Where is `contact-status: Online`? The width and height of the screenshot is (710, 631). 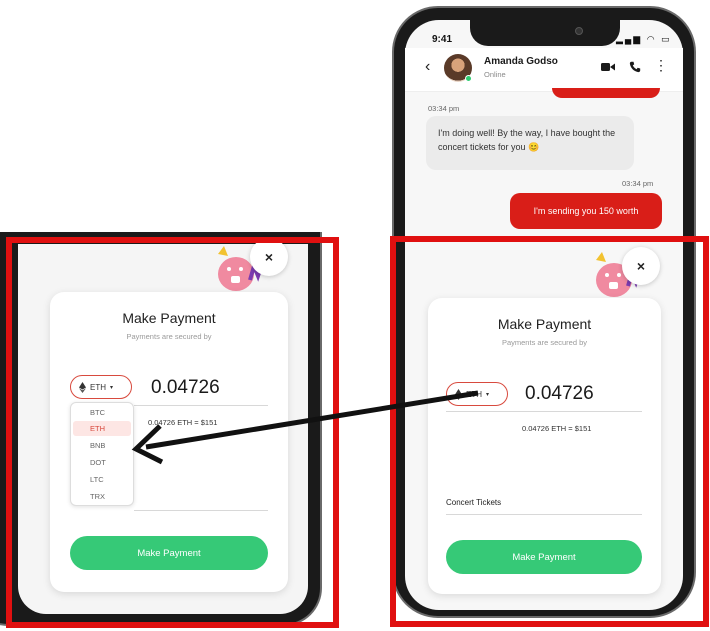
contact-status: Online is located at coordinates (495, 74).